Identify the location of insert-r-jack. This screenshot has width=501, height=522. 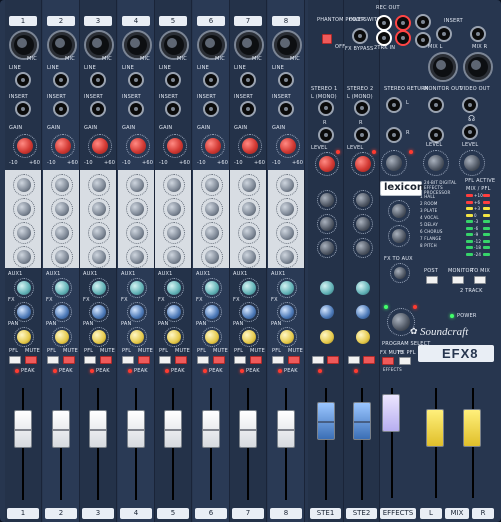
(478, 34).